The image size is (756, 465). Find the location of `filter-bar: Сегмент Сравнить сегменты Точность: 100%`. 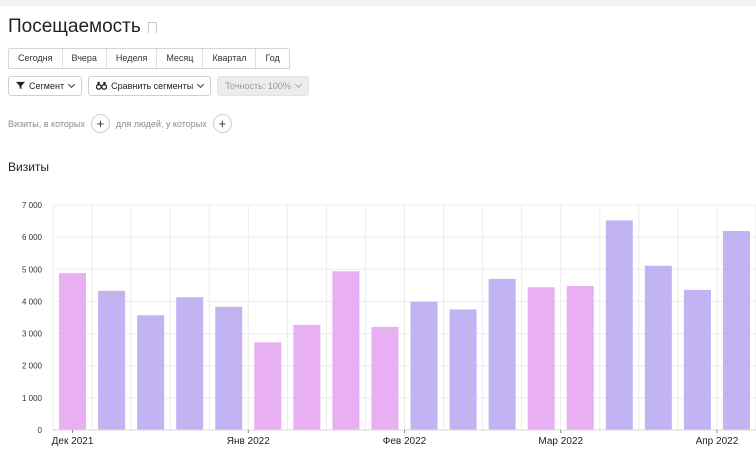

filter-bar: Сегмент Сравнить сегменты Точность: 100% is located at coordinates (158, 86).